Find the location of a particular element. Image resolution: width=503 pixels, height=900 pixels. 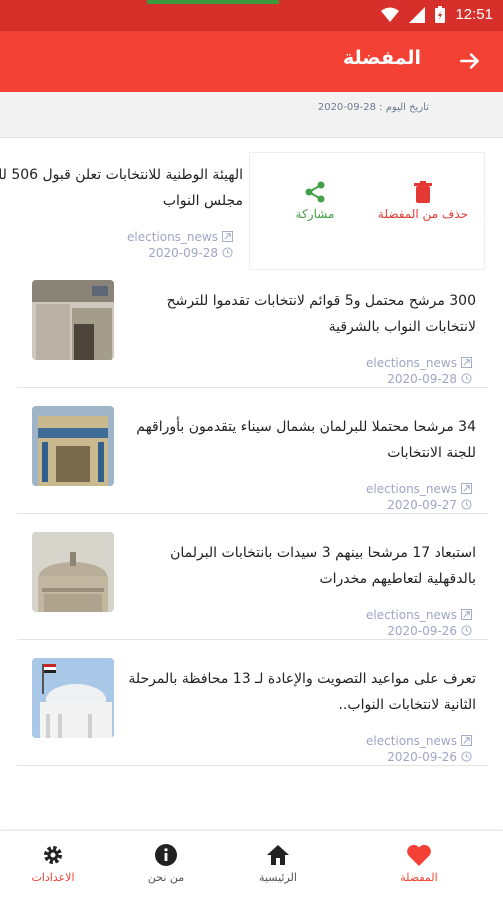

tab-settings: الاعدادات is located at coordinates (53, 863).